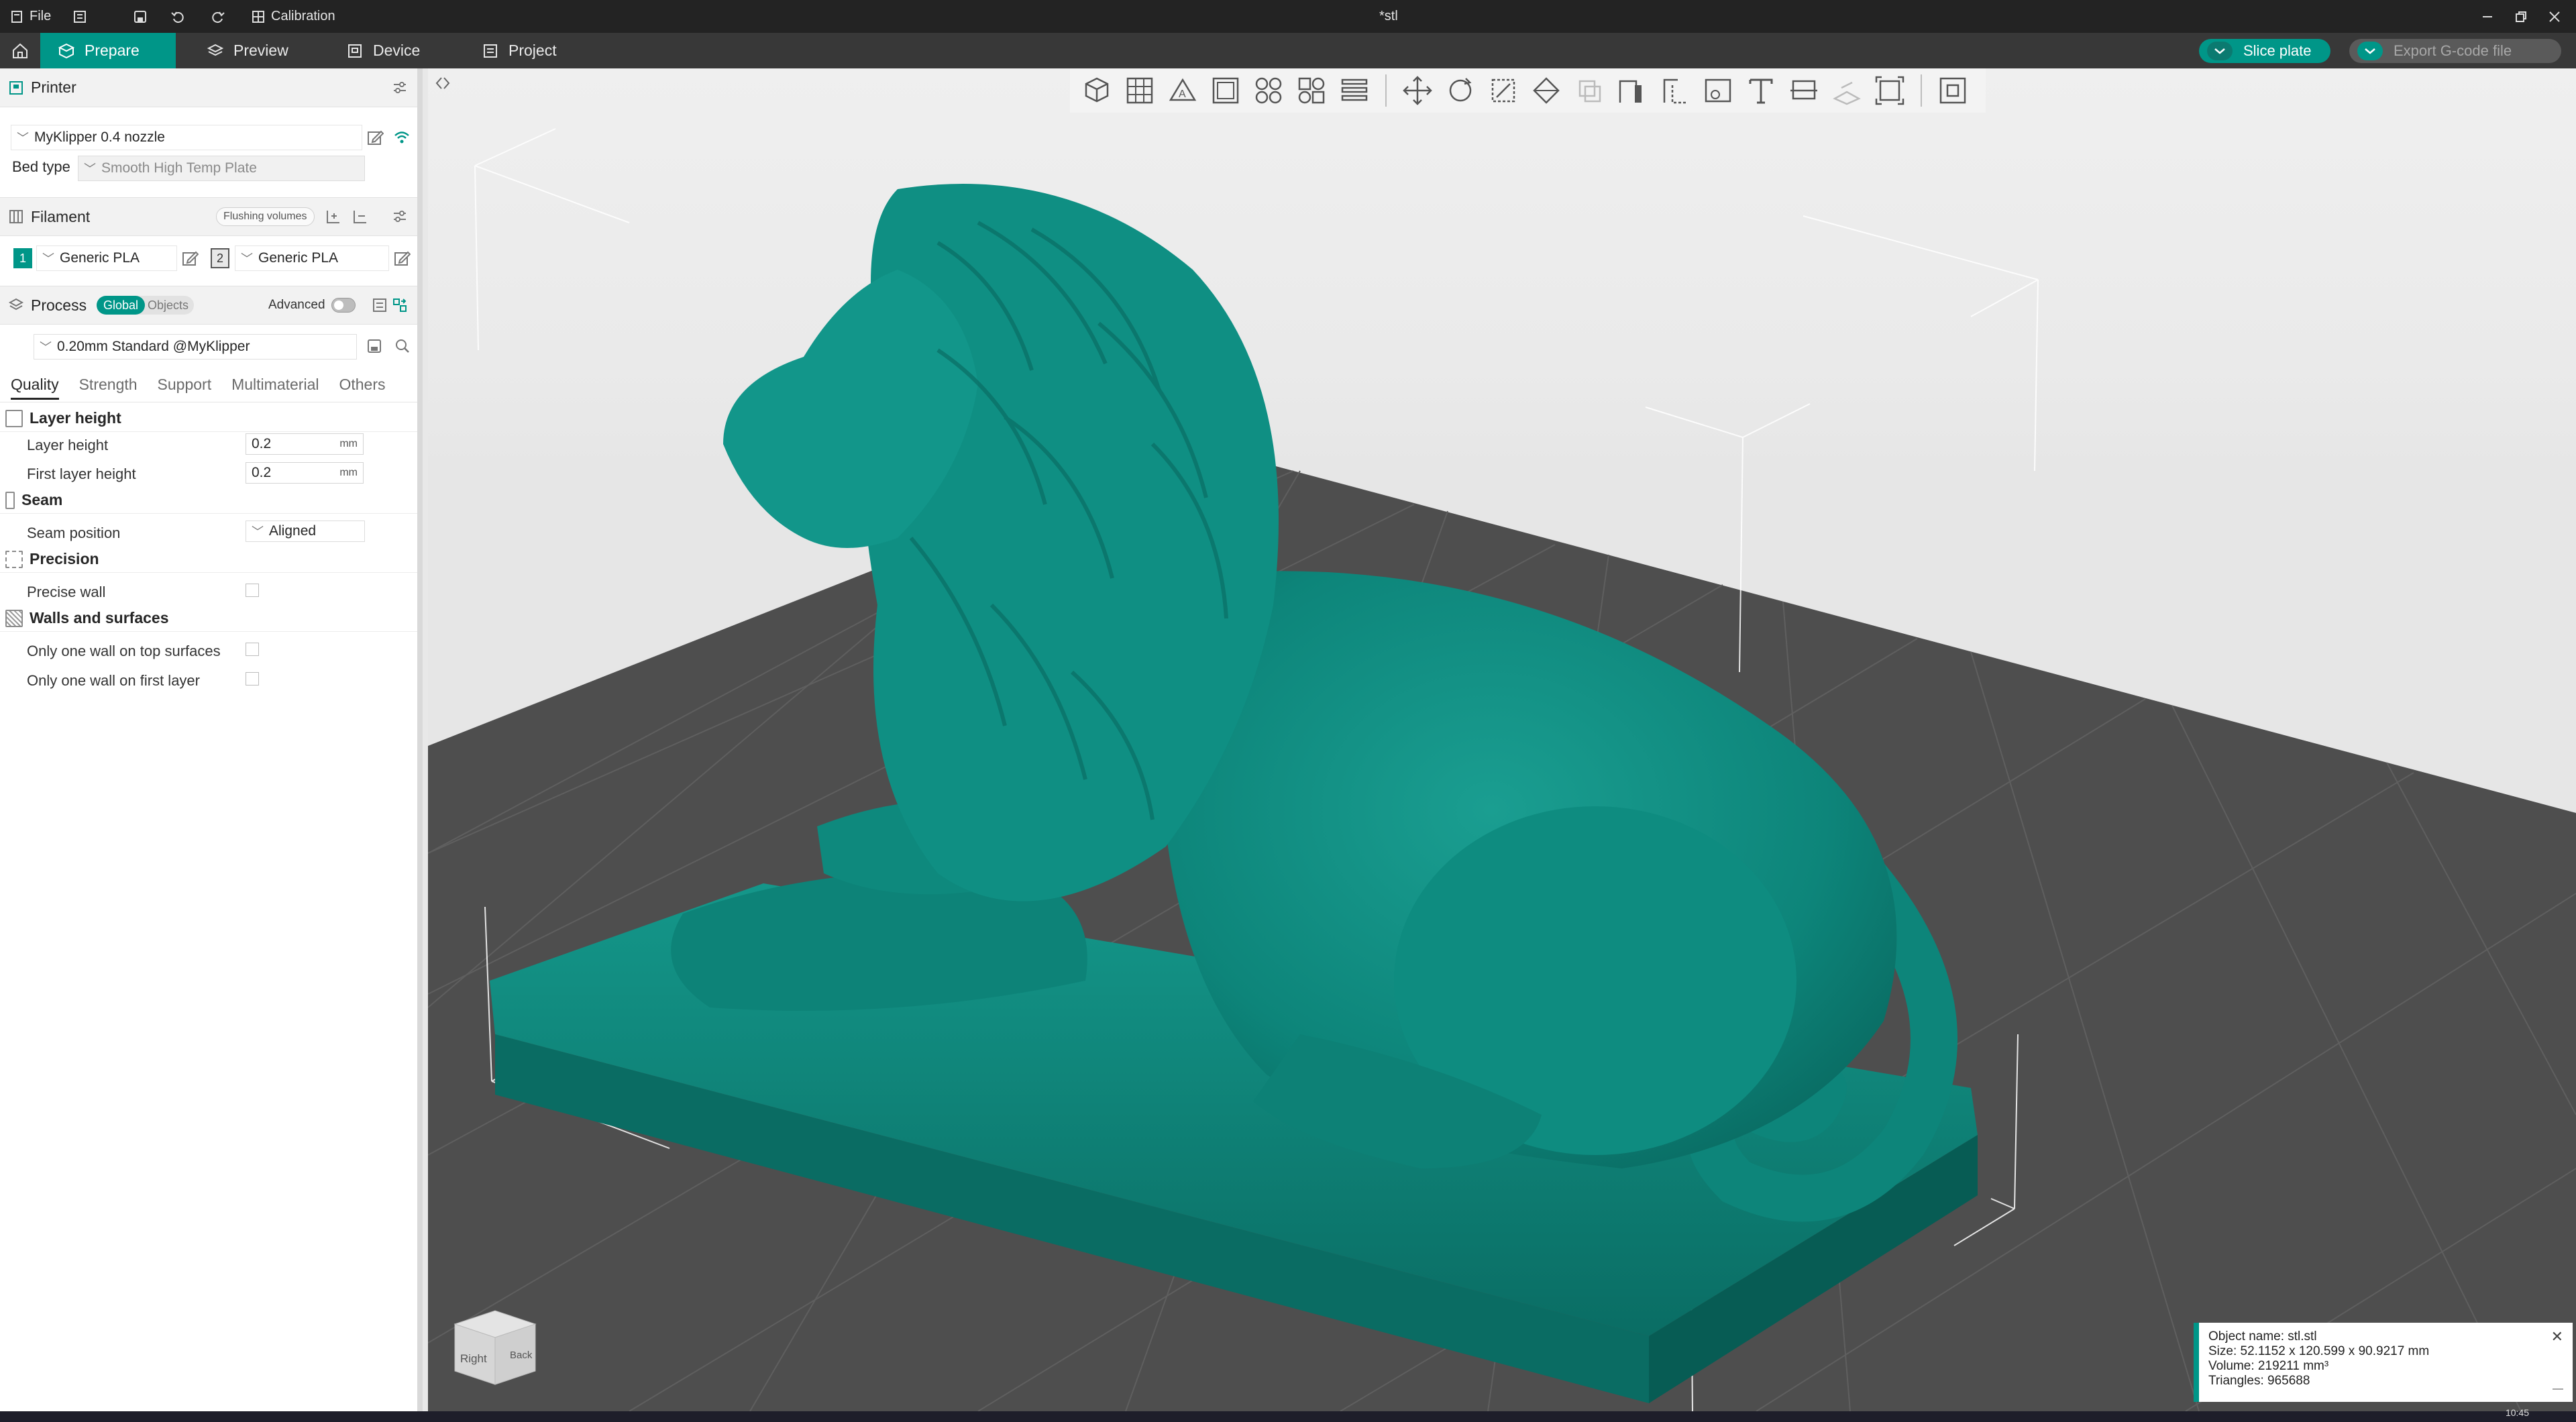 The image size is (2576, 1422). What do you see at coordinates (343, 306) in the screenshot?
I see `advanced-toggle` at bounding box center [343, 306].